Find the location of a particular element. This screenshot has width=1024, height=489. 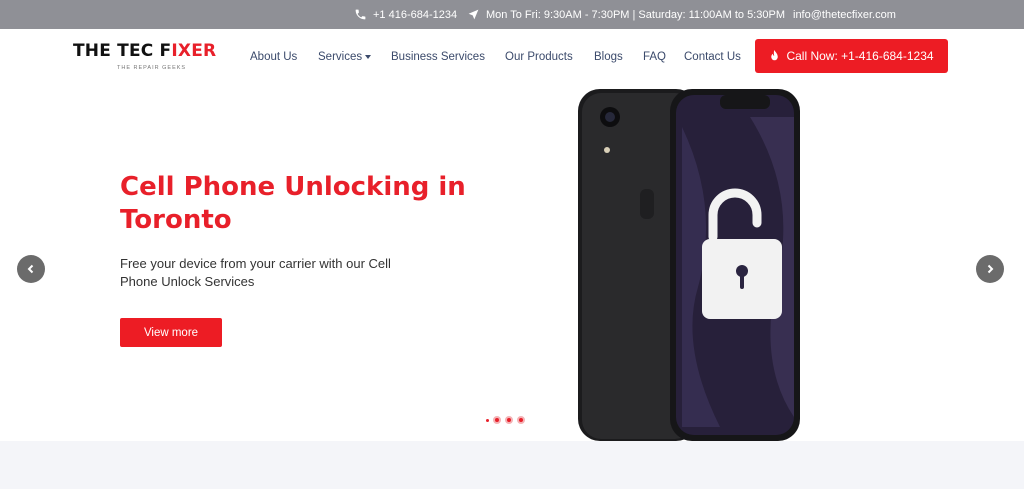

call-now-button: Call Now: +1-416-684-1234 is located at coordinates (851, 56).